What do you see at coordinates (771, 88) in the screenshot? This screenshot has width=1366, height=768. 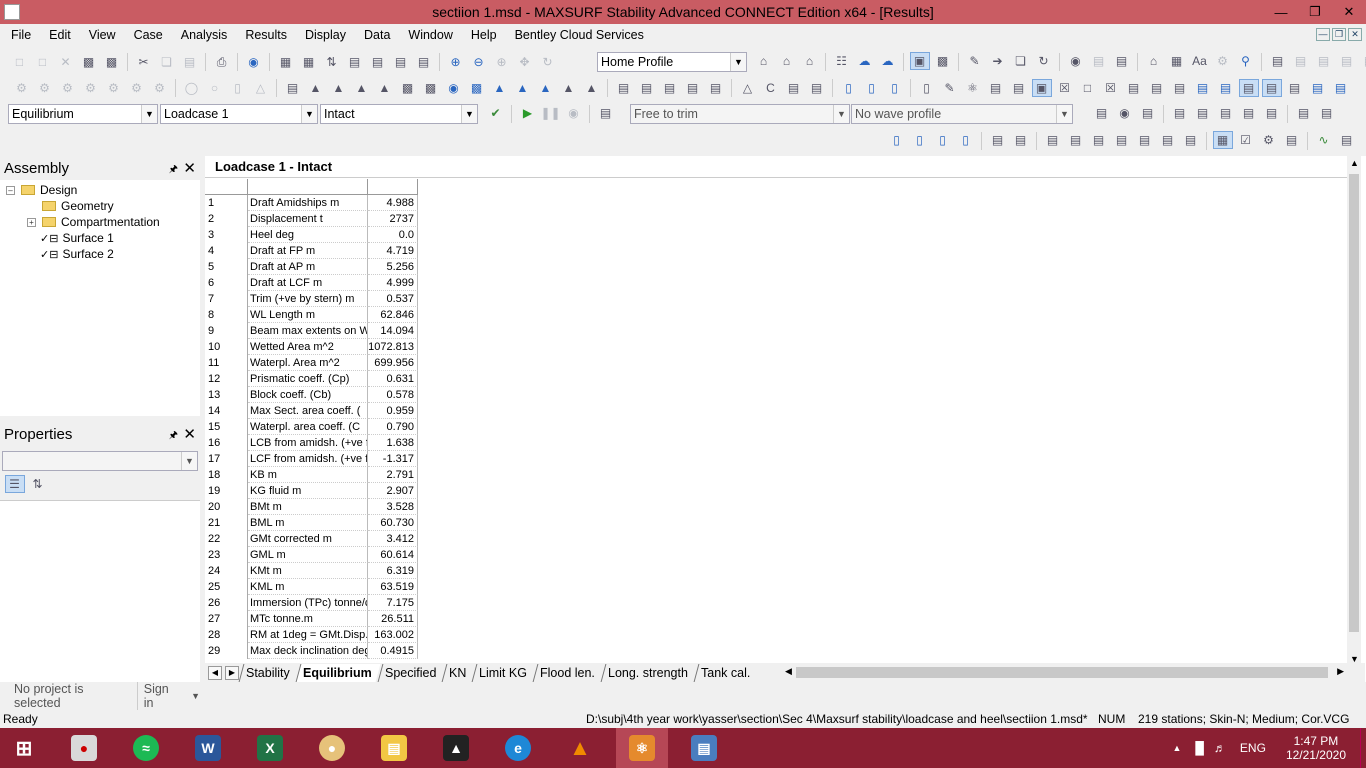 I see `cb-icon: C` at bounding box center [771, 88].